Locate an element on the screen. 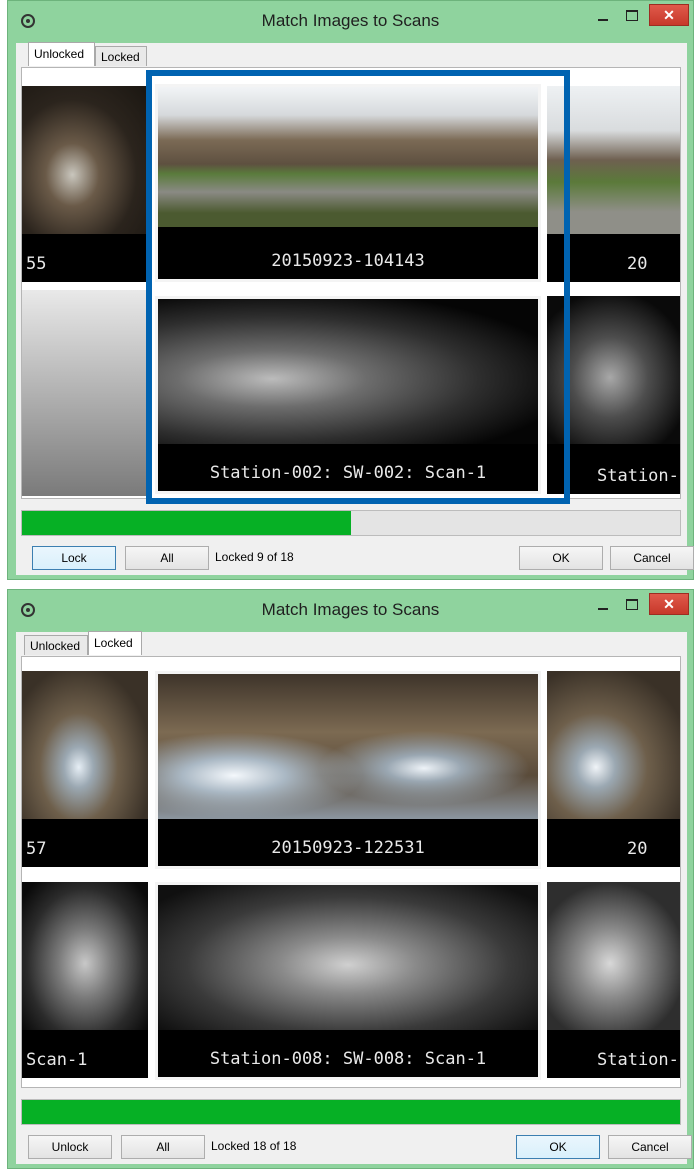 This screenshot has height=1169, width=697. lock-button: Lock is located at coordinates (74, 558).